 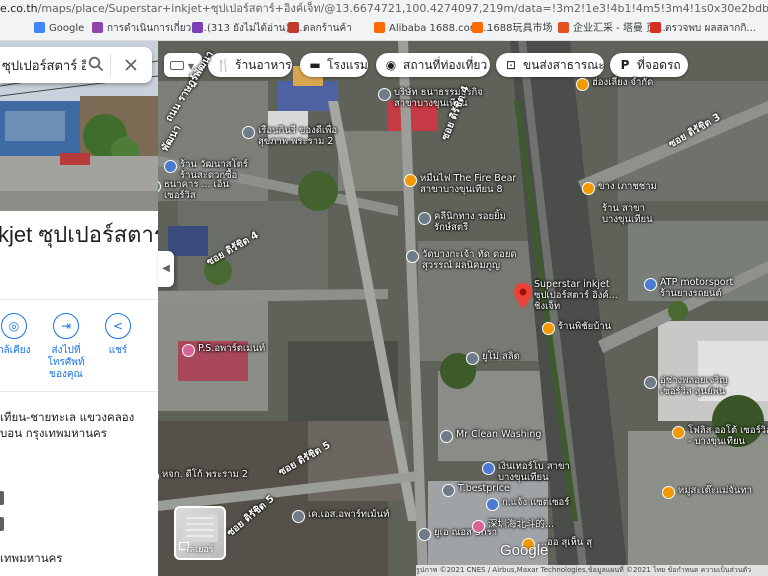 I want to click on bookmark-3: ตลกร้านค้า, so click(x=320, y=29).